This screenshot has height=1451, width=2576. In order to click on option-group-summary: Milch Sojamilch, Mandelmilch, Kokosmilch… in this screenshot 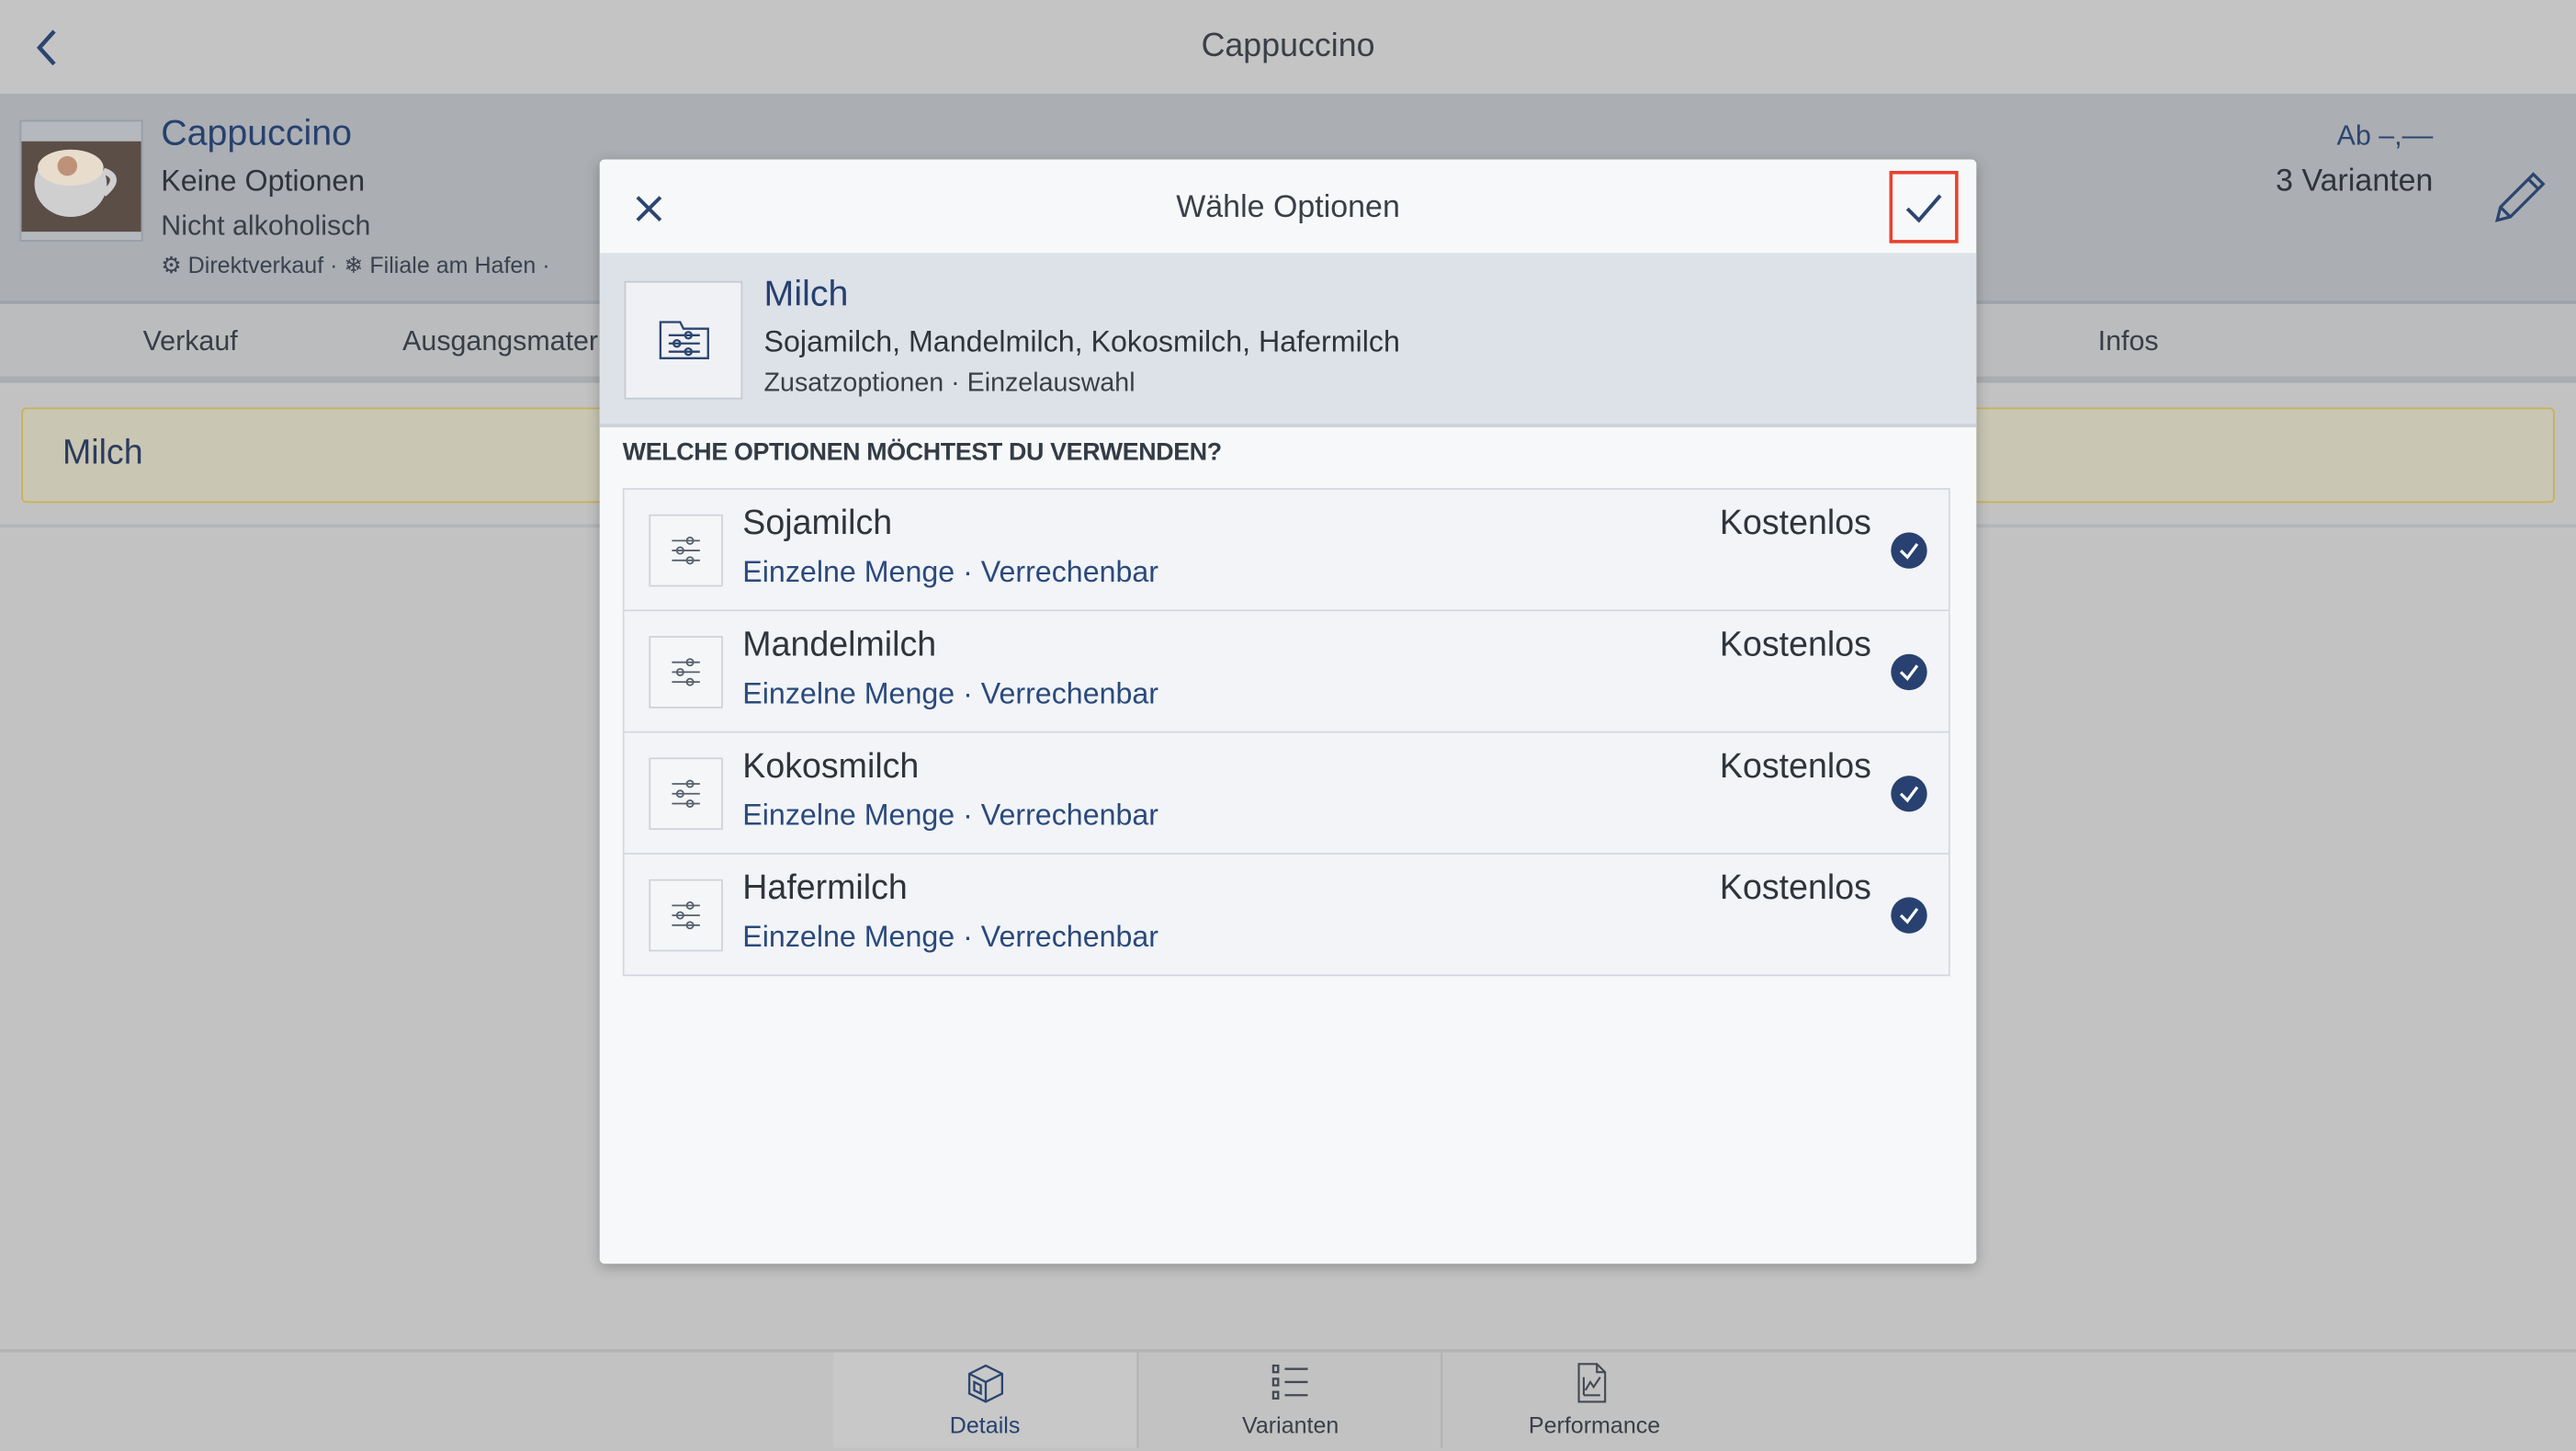, I will do `click(1288, 341)`.